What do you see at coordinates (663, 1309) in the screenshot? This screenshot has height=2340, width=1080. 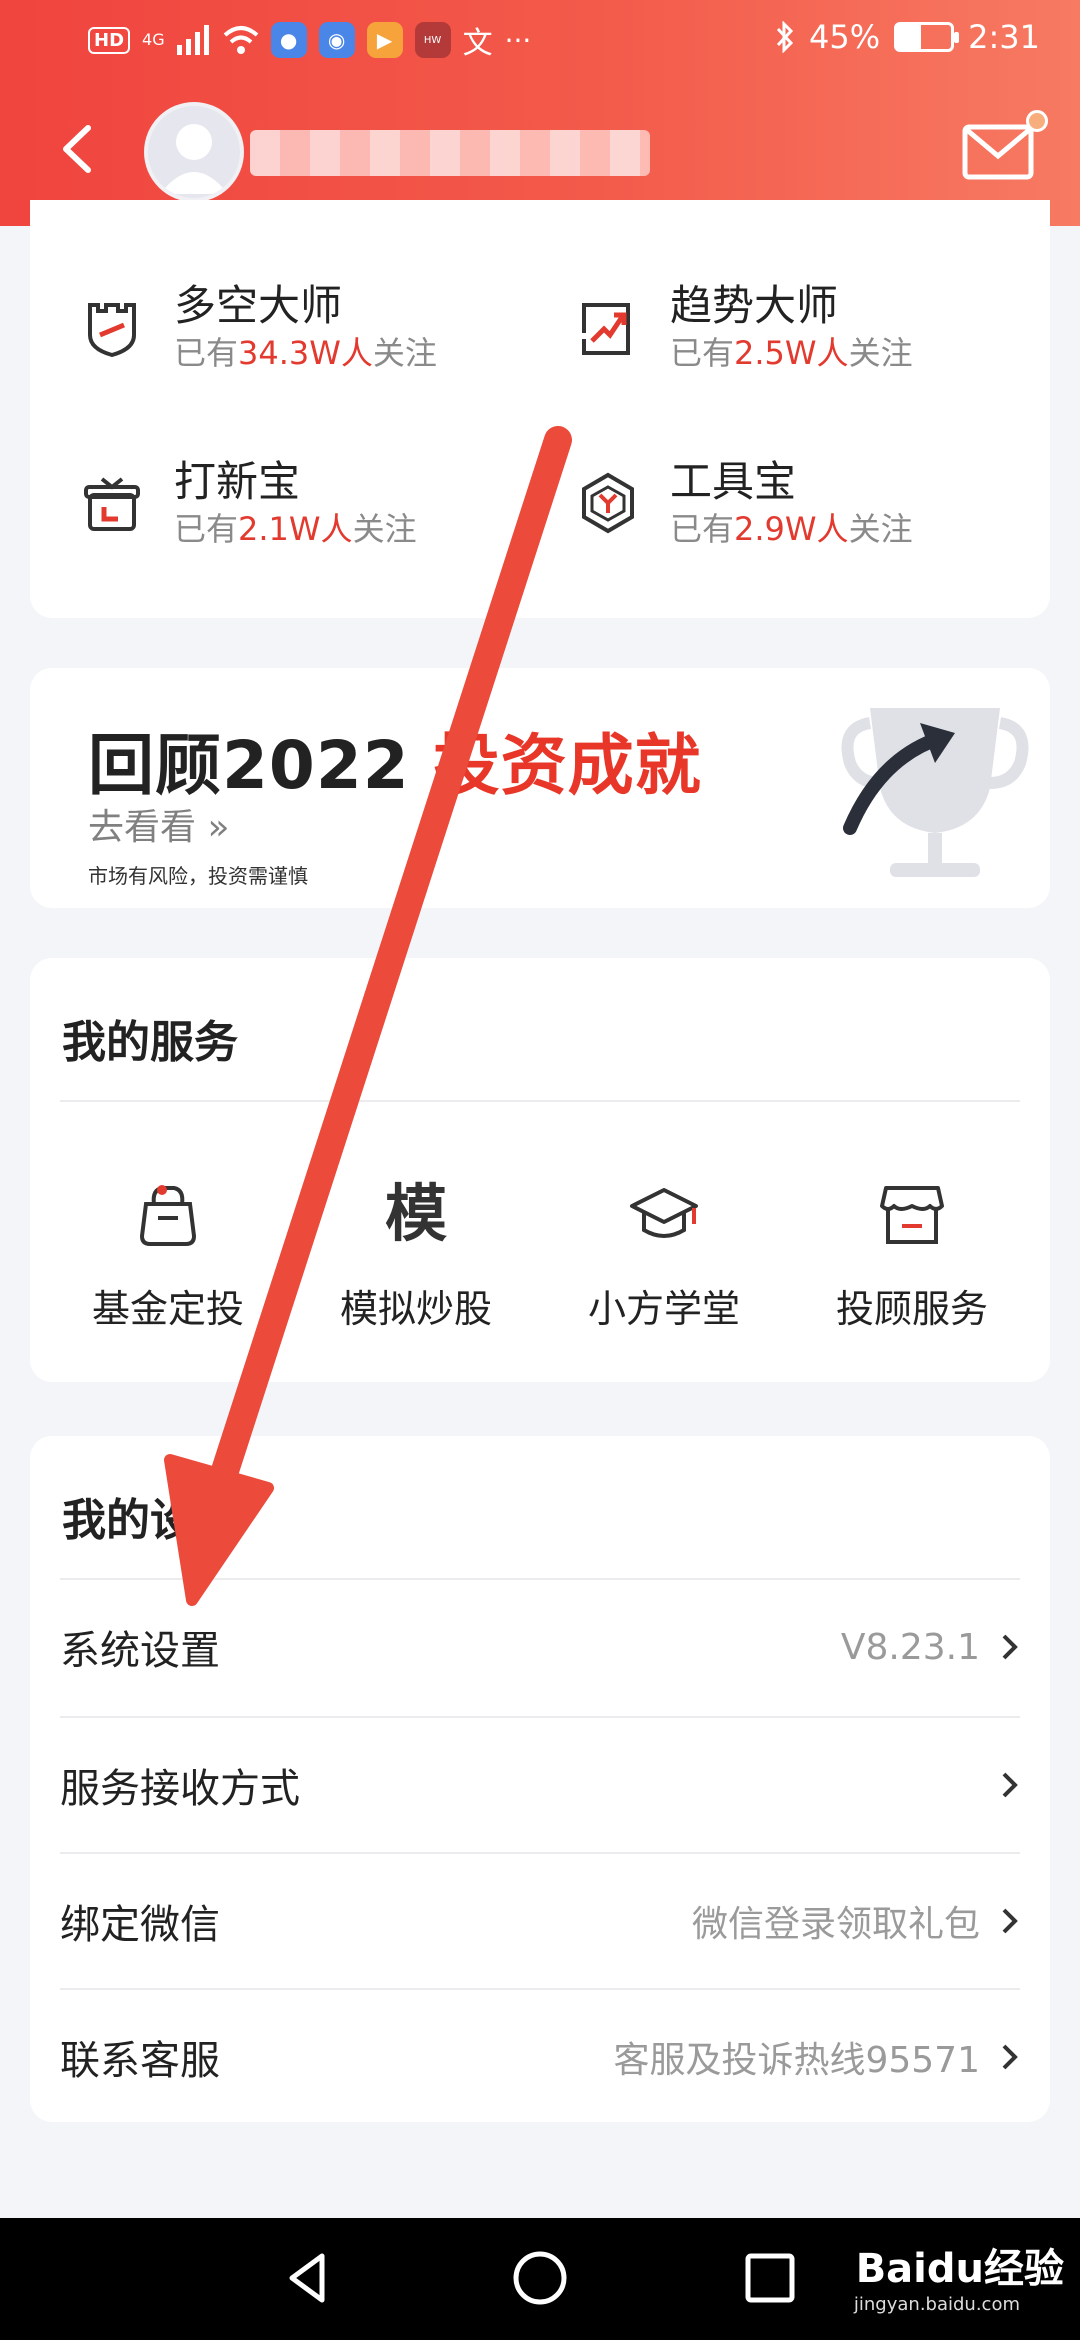 I see `service-label: 小方学堂` at bounding box center [663, 1309].